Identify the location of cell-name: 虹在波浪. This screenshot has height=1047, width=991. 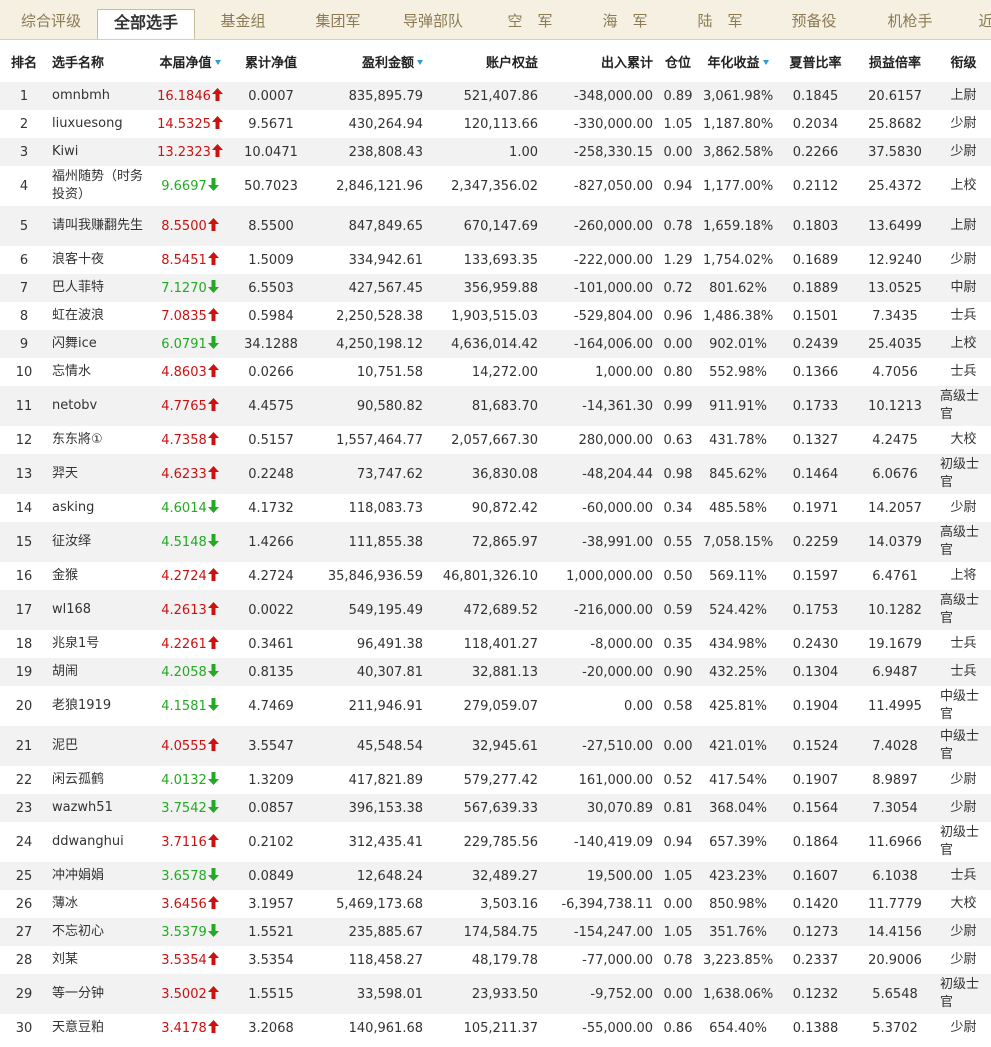
(99, 316).